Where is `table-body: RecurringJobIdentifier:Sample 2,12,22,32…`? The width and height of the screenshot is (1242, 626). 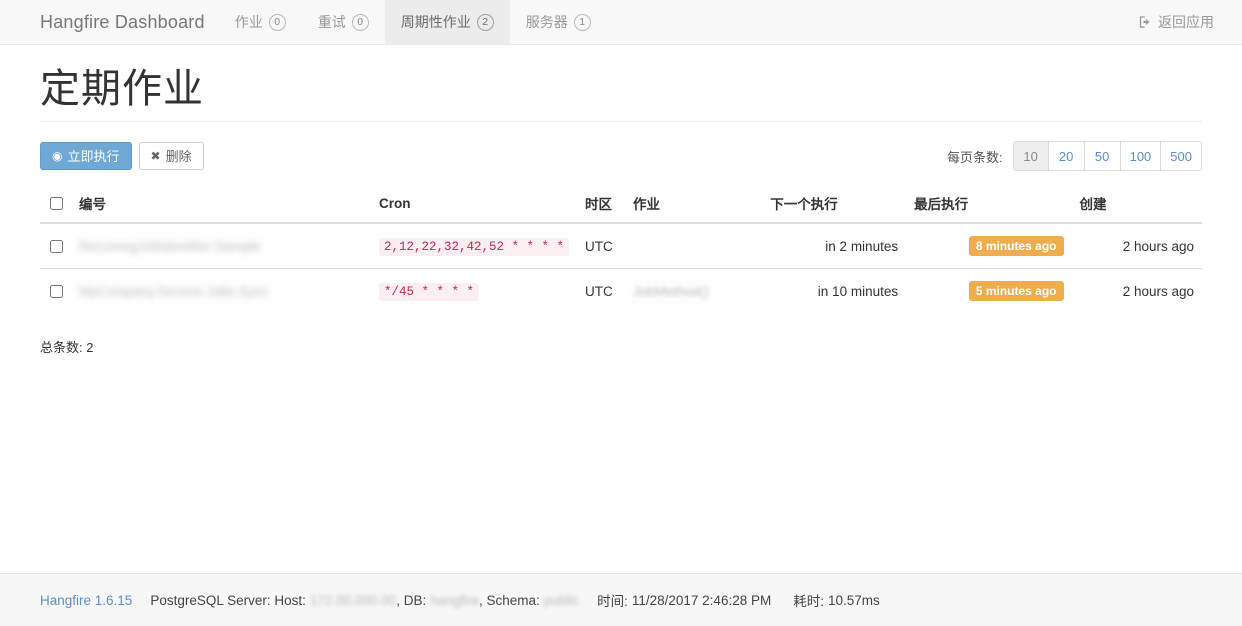
table-body: RecurringJobIdentifier:Sample 2,12,22,32… is located at coordinates (621, 268).